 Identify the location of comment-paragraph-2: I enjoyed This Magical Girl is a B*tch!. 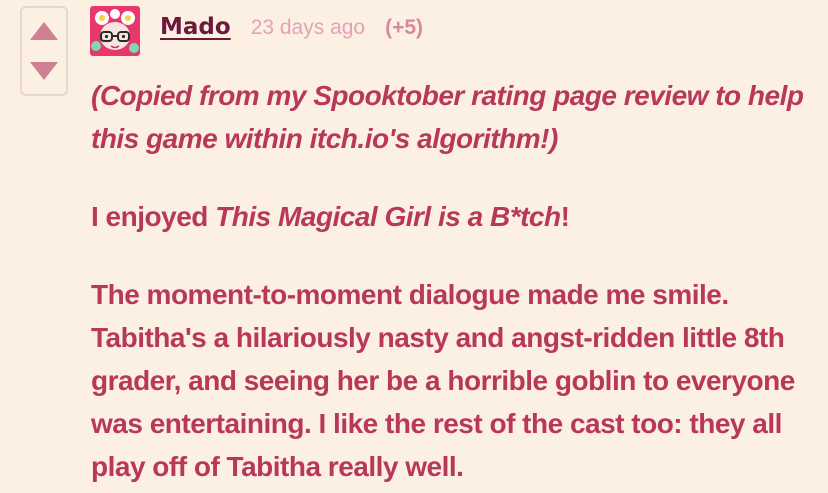
(451, 216).